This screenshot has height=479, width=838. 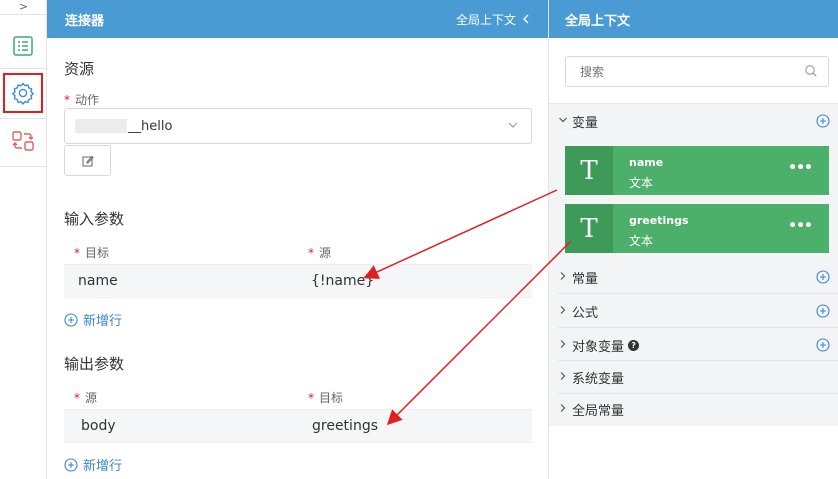 I want to click on input-source-cell: {!name}, so click(x=342, y=281).